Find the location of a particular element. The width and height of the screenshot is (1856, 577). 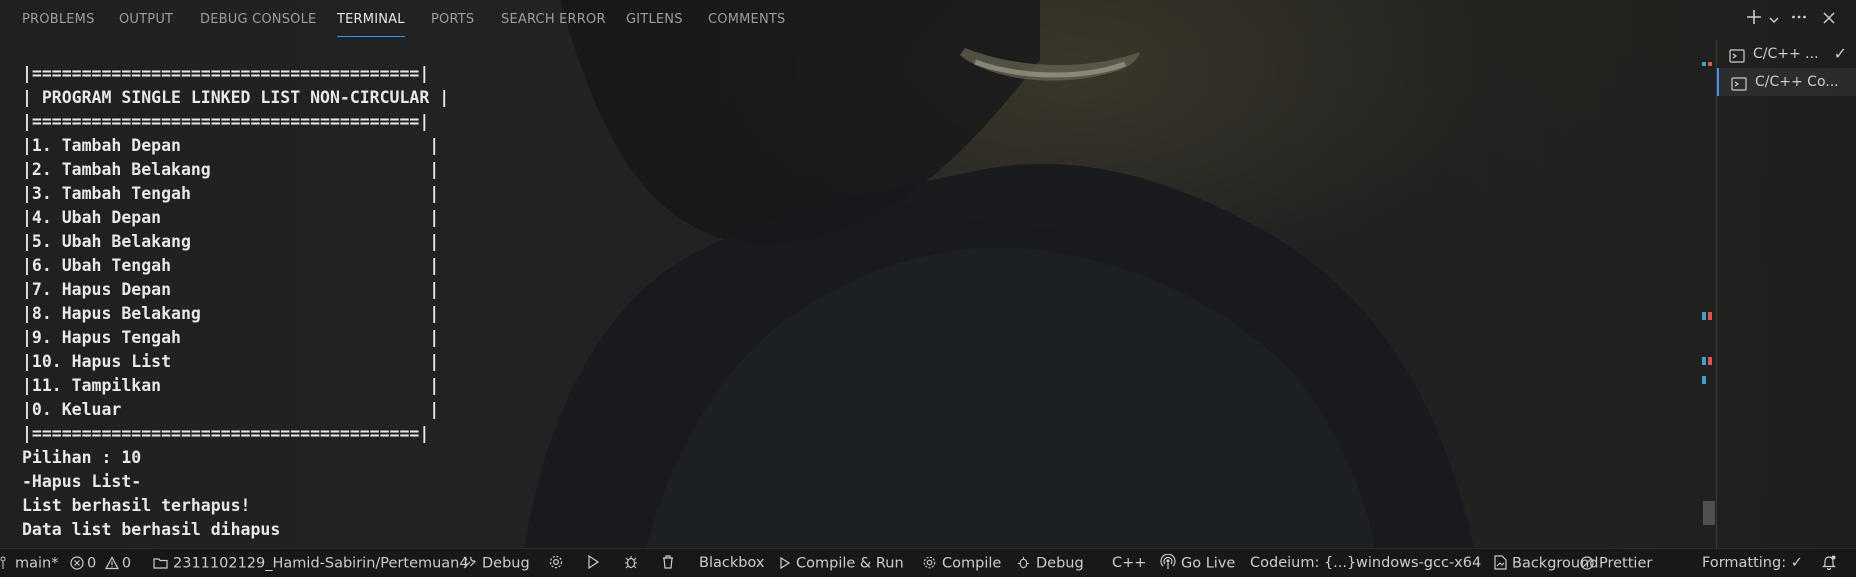

workspace-path: 2311102129_Hamid-Sabirin/Pertemuan4 is located at coordinates (321, 563).